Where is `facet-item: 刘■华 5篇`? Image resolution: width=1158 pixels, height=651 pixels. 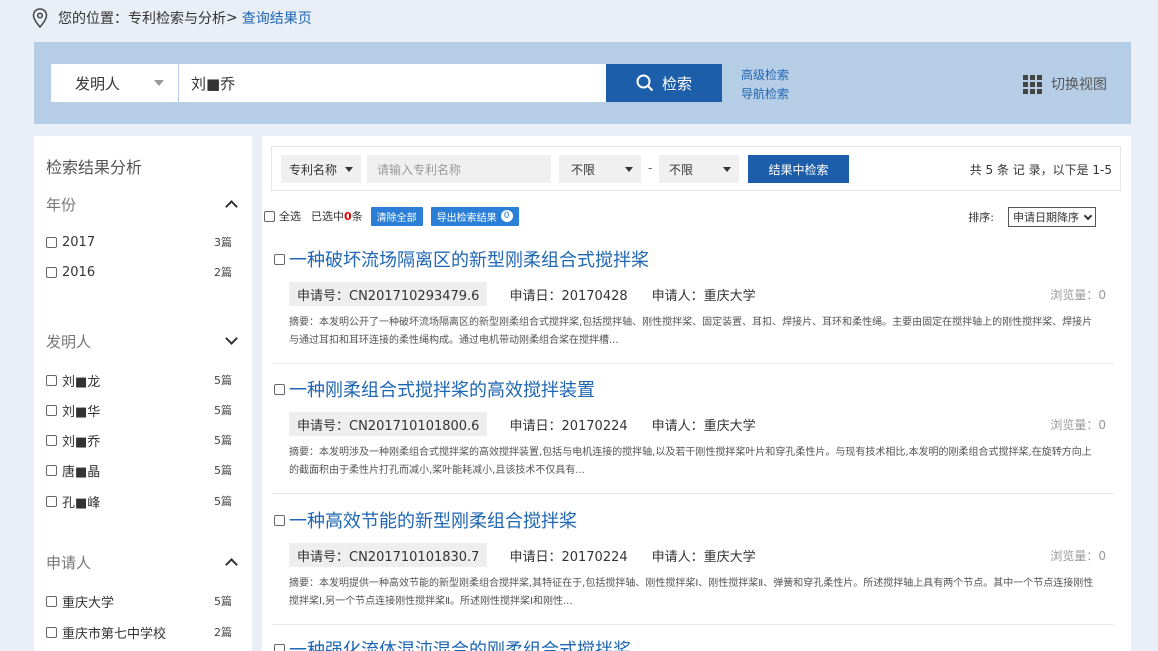 facet-item: 刘■华 5篇 is located at coordinates (139, 410).